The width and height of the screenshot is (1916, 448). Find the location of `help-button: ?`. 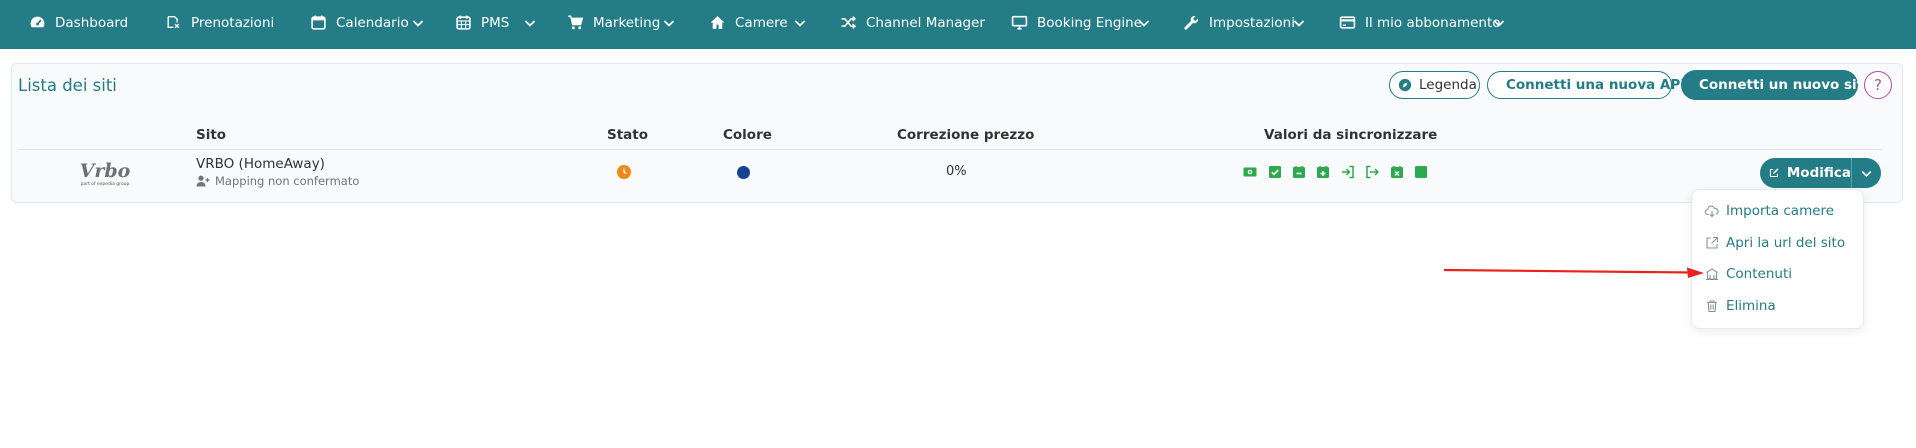

help-button: ? is located at coordinates (1878, 85).